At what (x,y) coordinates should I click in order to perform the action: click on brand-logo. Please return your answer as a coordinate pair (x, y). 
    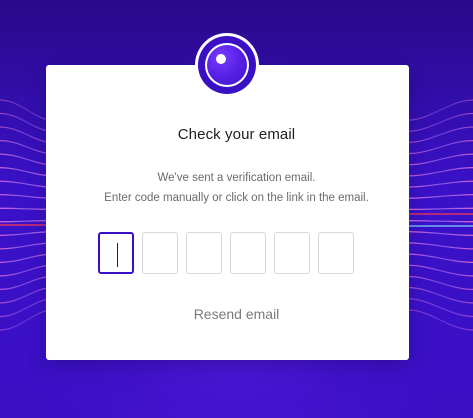
    Looking at the image, I should click on (227, 65).